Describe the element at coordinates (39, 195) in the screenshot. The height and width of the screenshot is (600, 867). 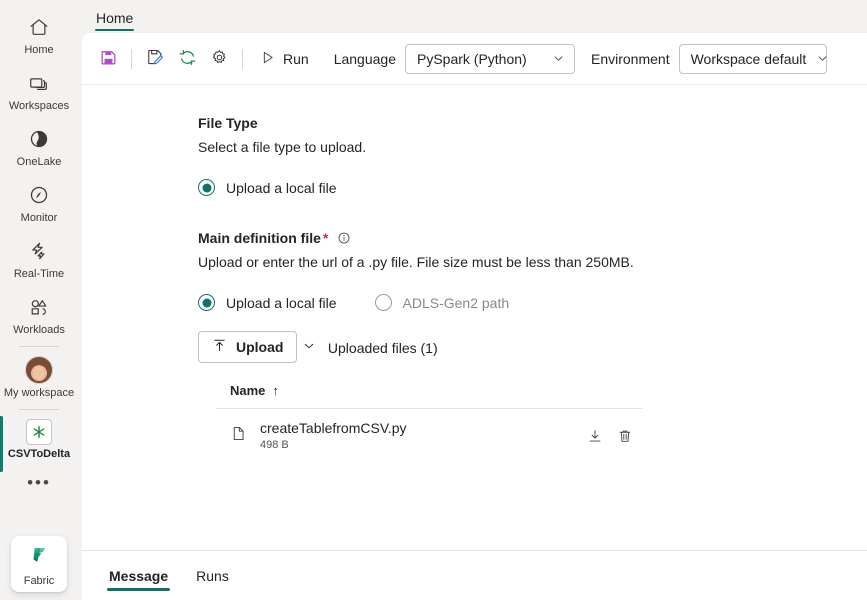
I see `monitor-icon` at that location.